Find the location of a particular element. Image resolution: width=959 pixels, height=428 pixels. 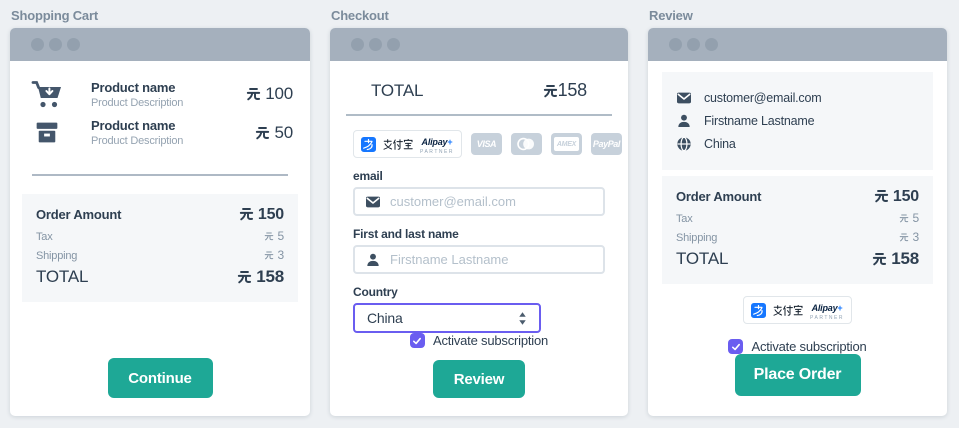

place-order-button: Place Order is located at coordinates (797, 375).